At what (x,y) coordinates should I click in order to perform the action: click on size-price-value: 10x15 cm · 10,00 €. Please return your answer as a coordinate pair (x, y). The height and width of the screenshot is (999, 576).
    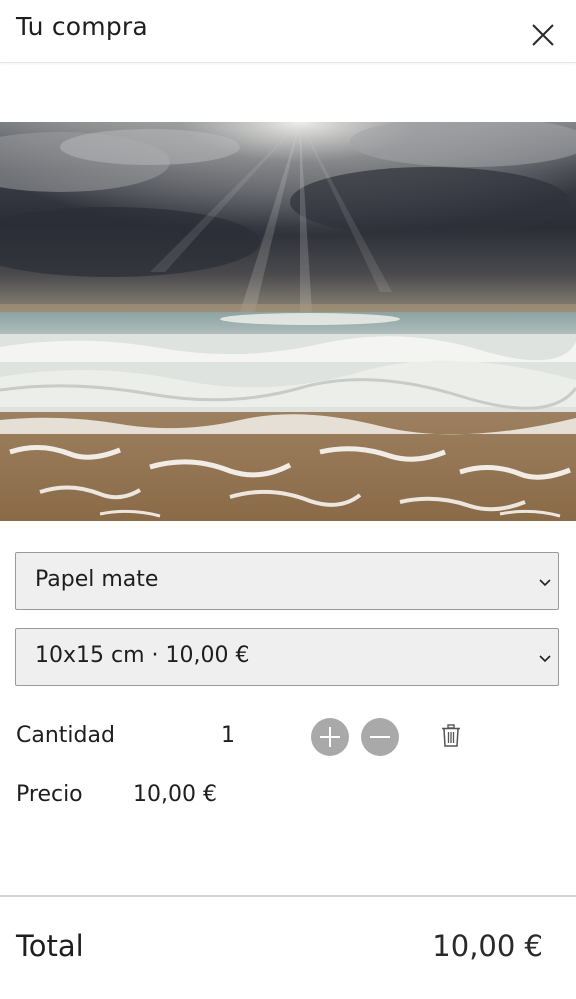
    Looking at the image, I should click on (142, 655).